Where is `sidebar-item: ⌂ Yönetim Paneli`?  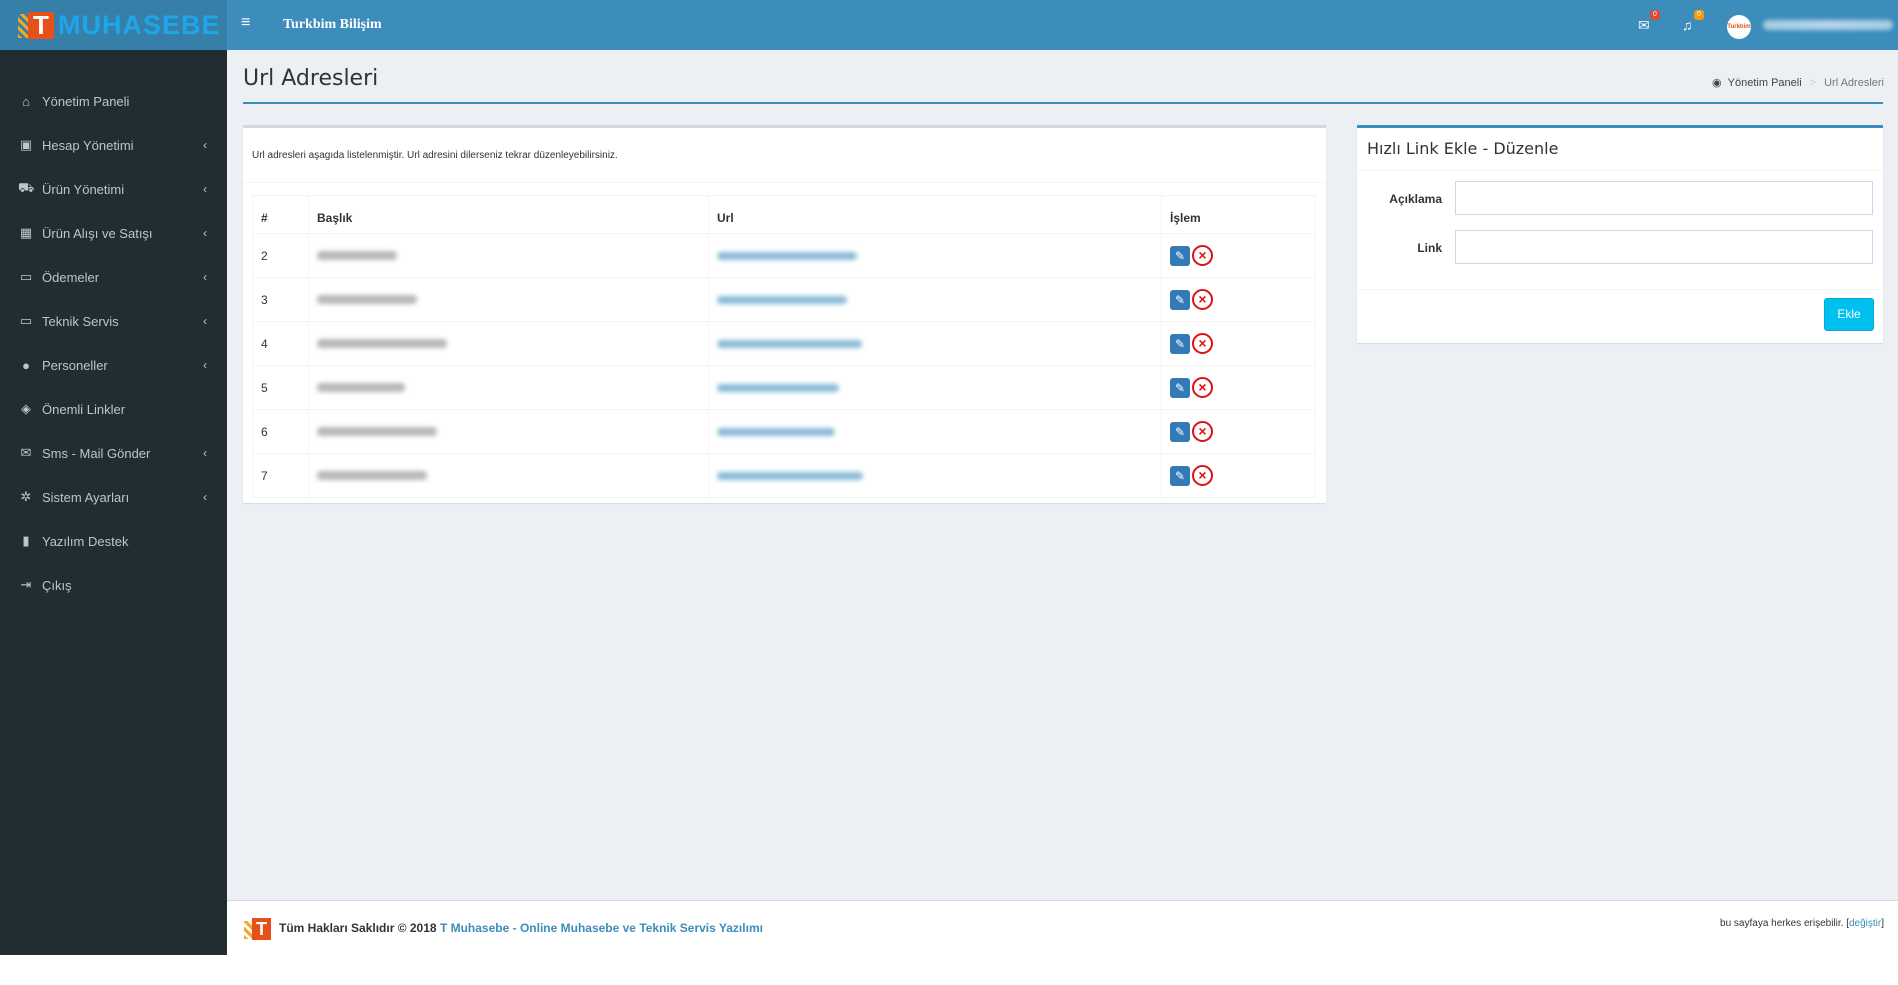 sidebar-item: ⌂ Yönetim Paneli is located at coordinates (113, 101).